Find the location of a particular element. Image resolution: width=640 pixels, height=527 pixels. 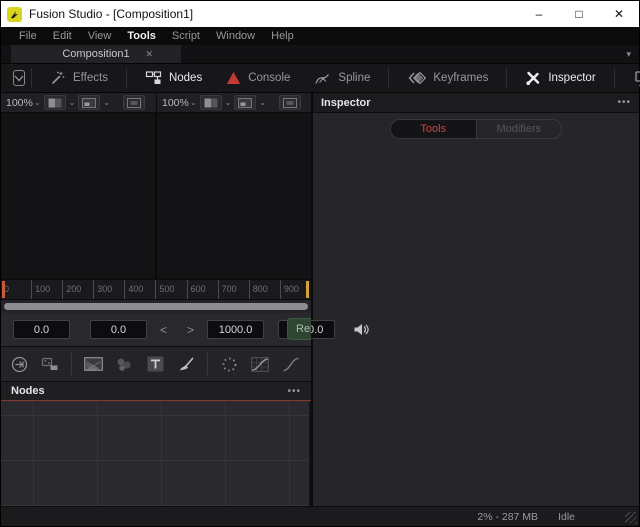

warning-triangle-icon is located at coordinates (234, 78).